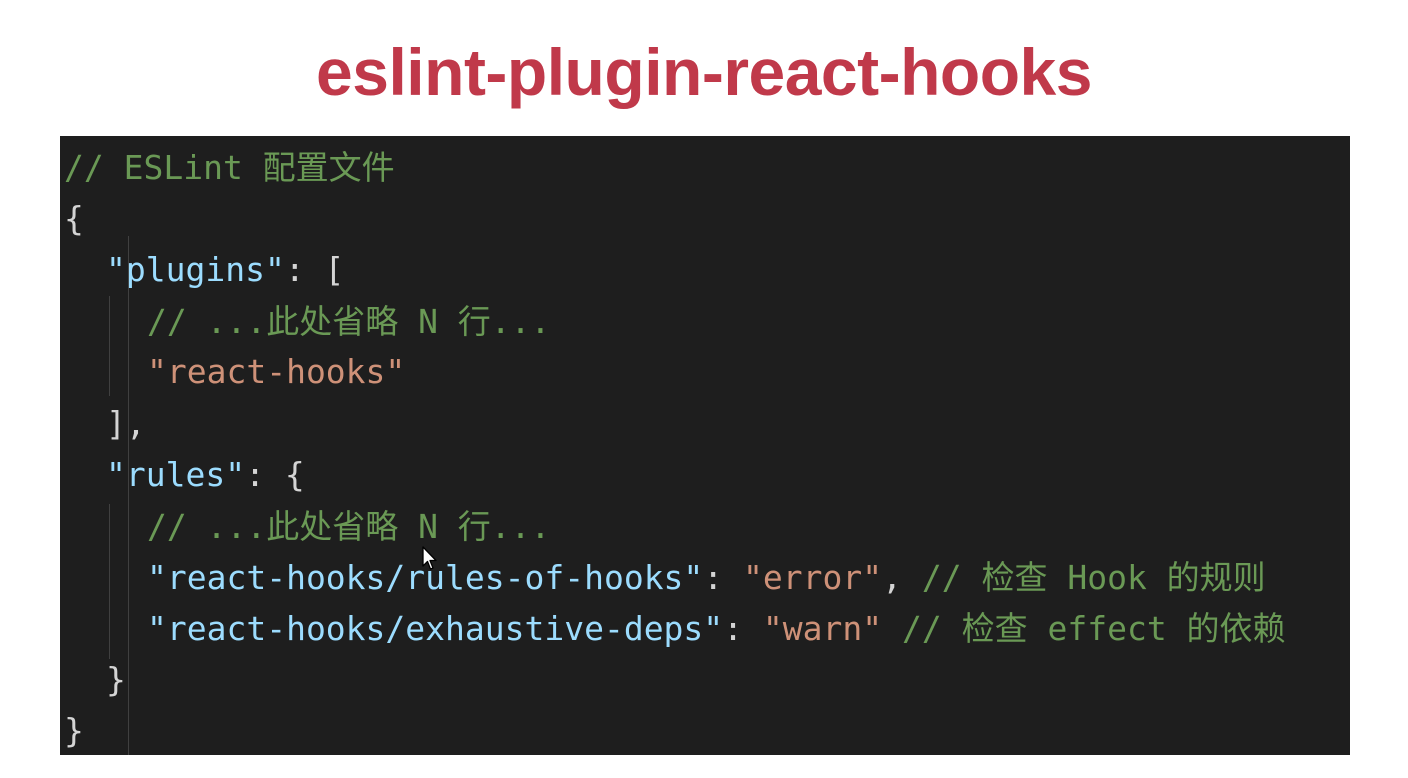  I want to click on close-brace: }, so click(74, 730).